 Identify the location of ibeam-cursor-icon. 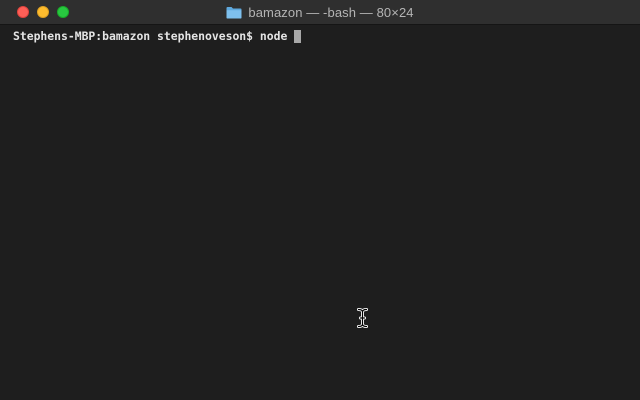
(362, 318).